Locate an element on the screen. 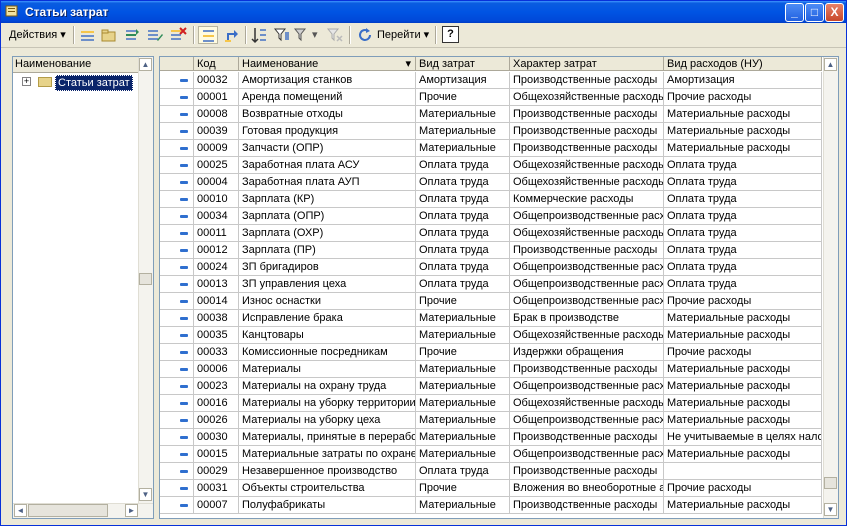 This screenshot has height=526, width=847. table-cell: Коммерческие расходы is located at coordinates (587, 199).